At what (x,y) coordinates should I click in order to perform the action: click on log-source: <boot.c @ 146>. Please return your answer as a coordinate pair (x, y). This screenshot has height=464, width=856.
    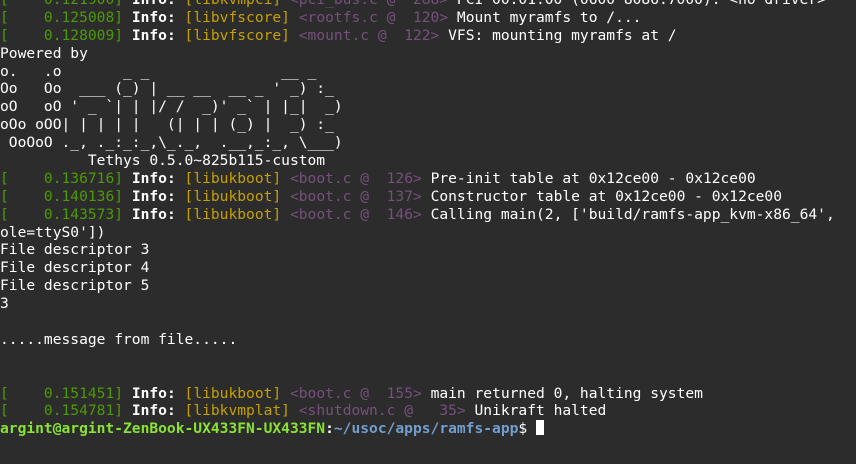
    Looking at the image, I should click on (360, 214).